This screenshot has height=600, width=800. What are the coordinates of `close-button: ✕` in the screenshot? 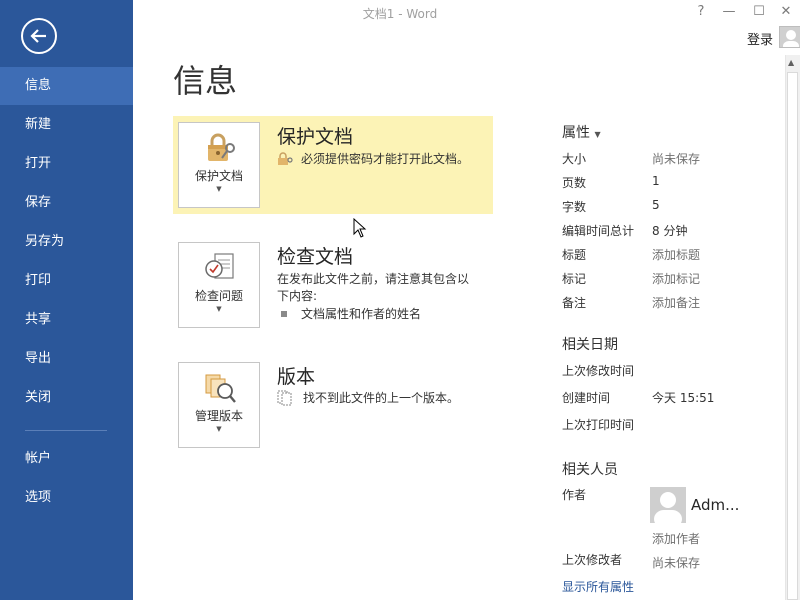 It's located at (786, 11).